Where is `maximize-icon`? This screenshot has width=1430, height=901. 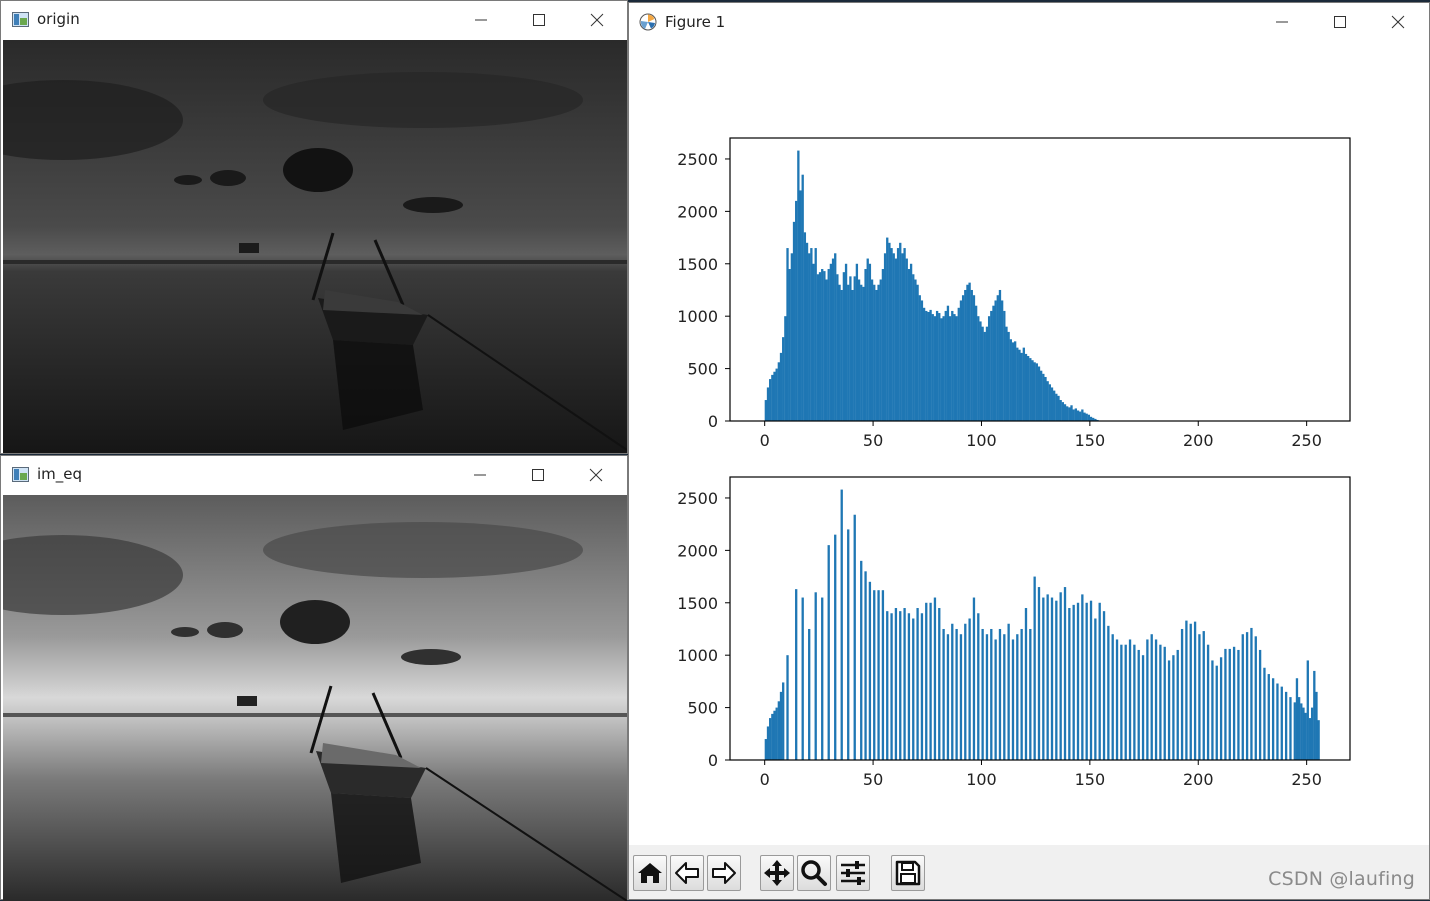 maximize-icon is located at coordinates (539, 20).